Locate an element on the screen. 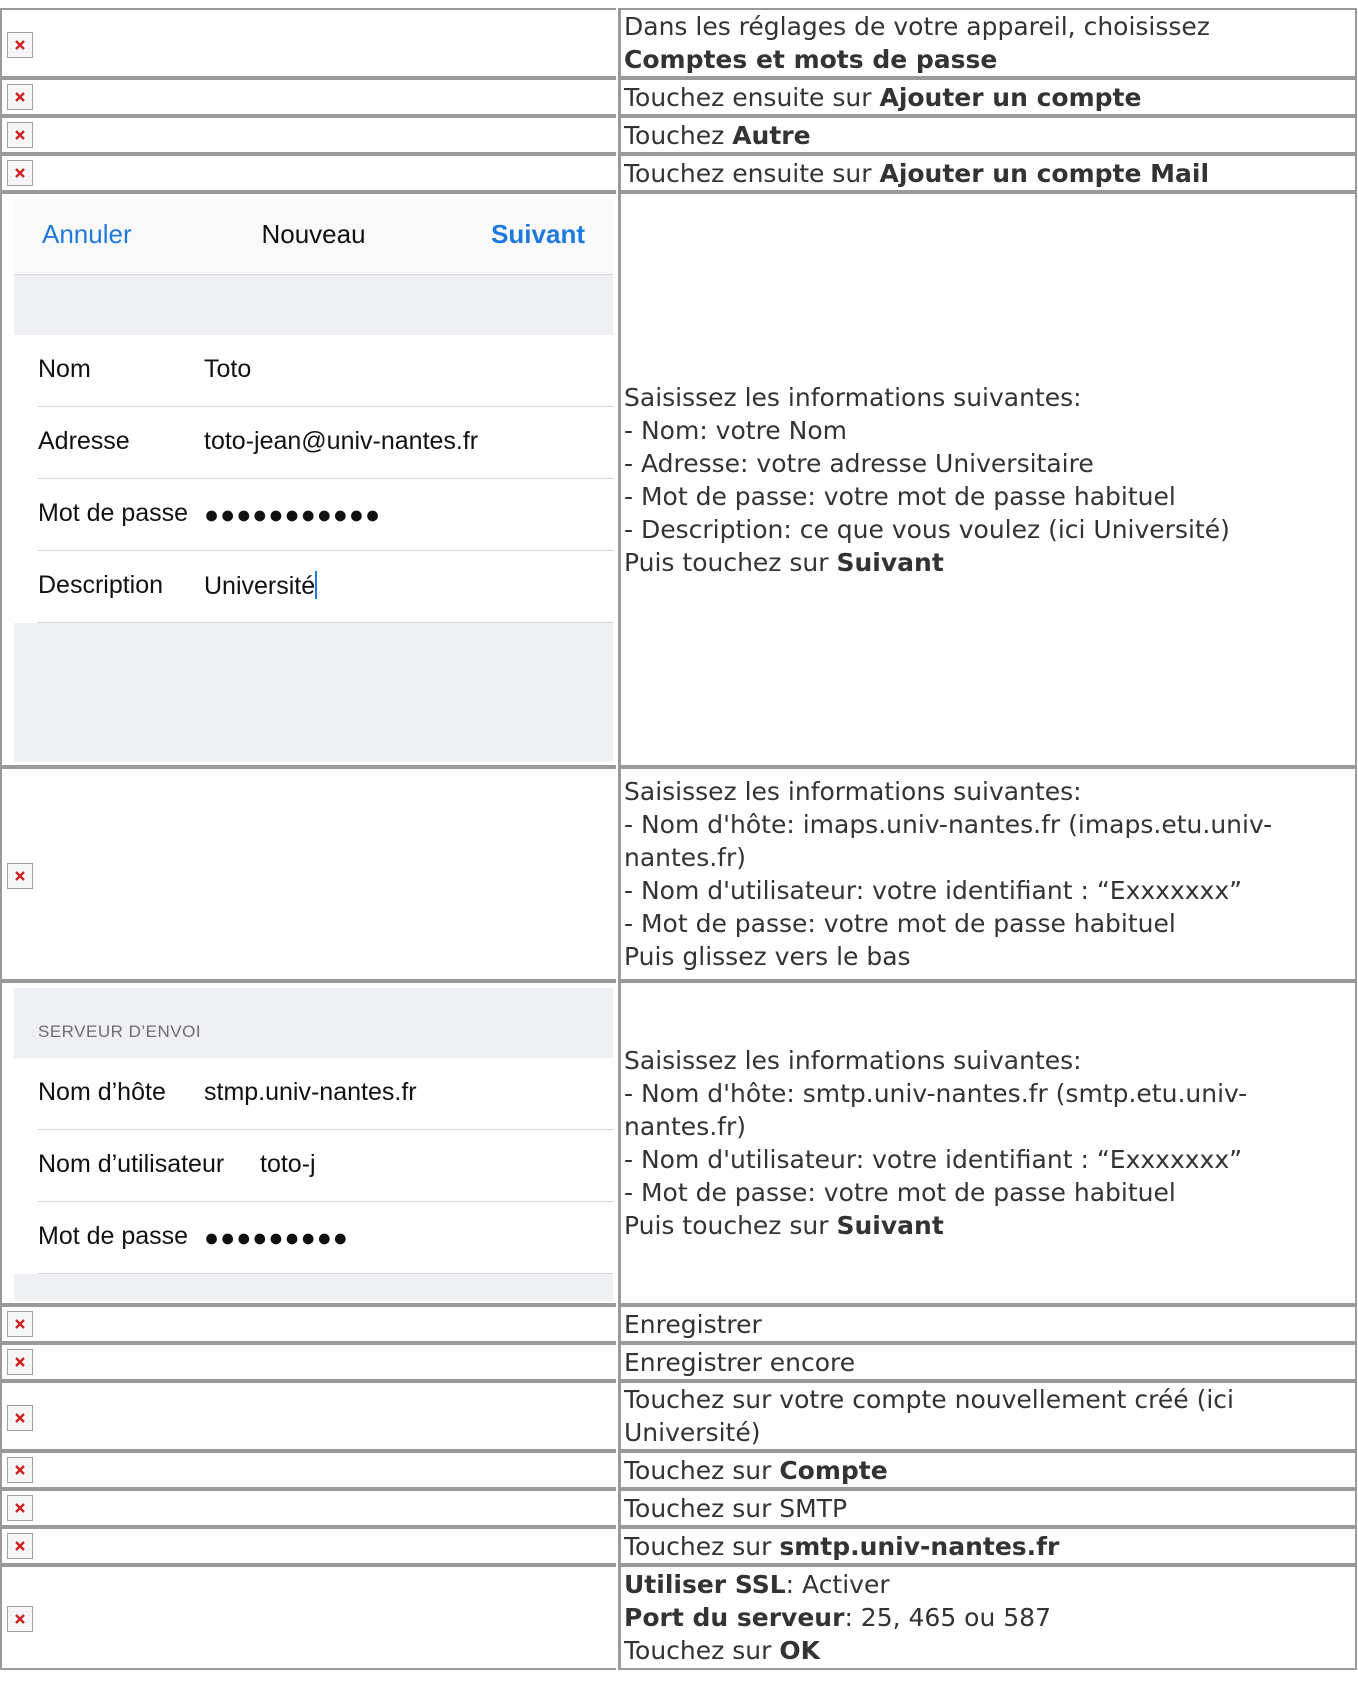  text-cursor is located at coordinates (316, 585).